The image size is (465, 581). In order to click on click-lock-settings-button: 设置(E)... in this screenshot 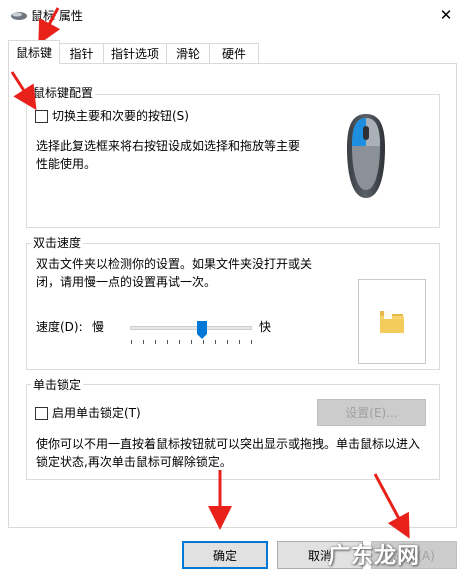, I will do `click(371, 412)`.